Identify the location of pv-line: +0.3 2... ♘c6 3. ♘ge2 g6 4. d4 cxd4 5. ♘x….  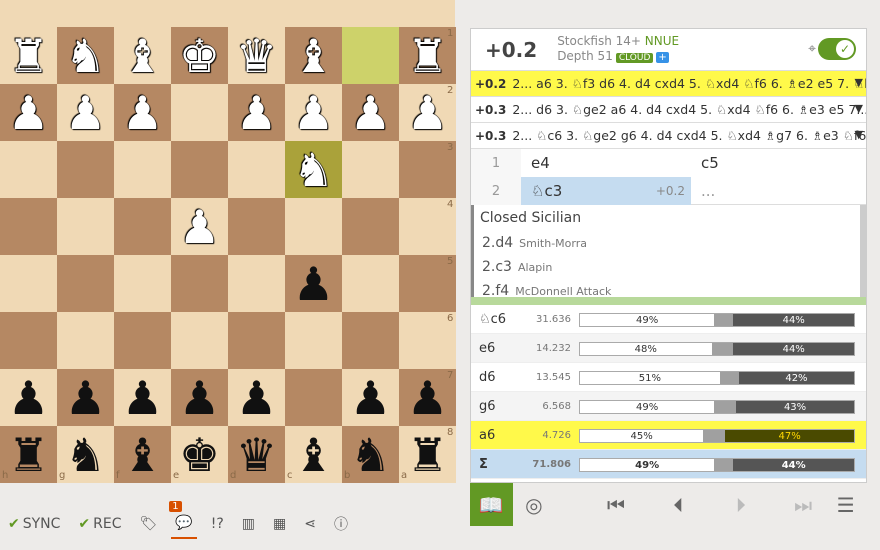
(668, 136).